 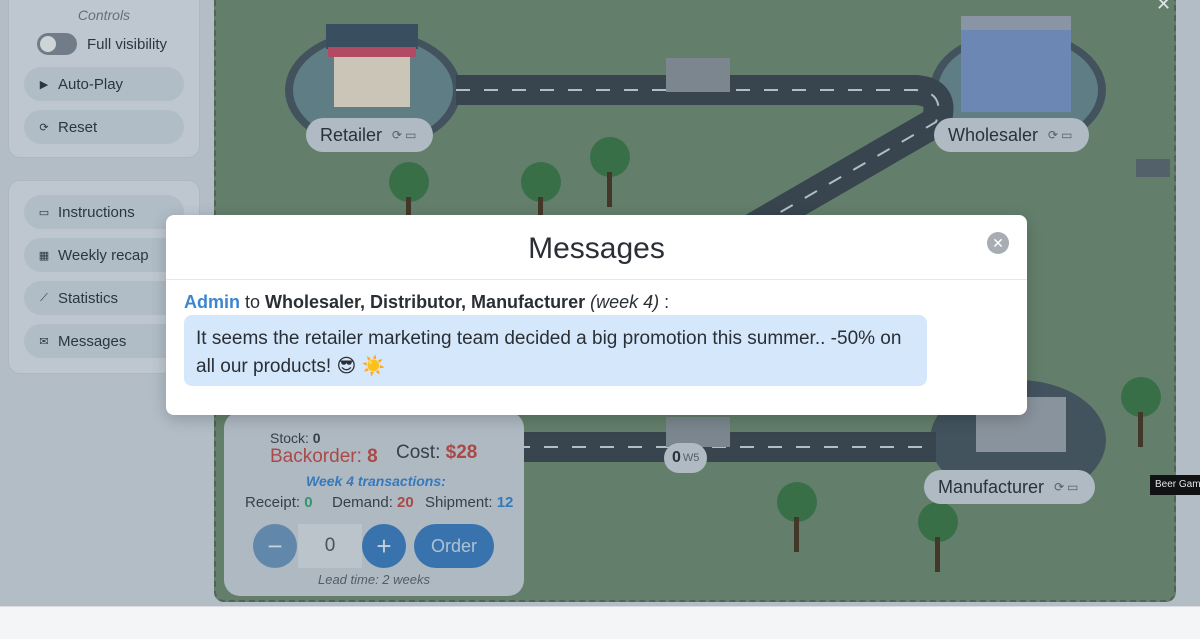 I want to click on message-week: (week 4), so click(x=625, y=302).